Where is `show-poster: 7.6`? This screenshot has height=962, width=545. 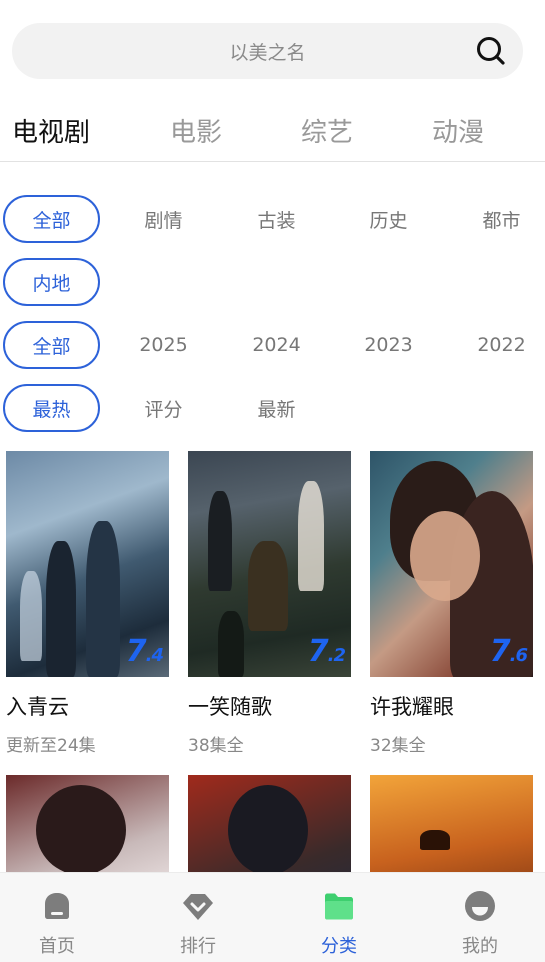
show-poster: 7.6 is located at coordinates (451, 564).